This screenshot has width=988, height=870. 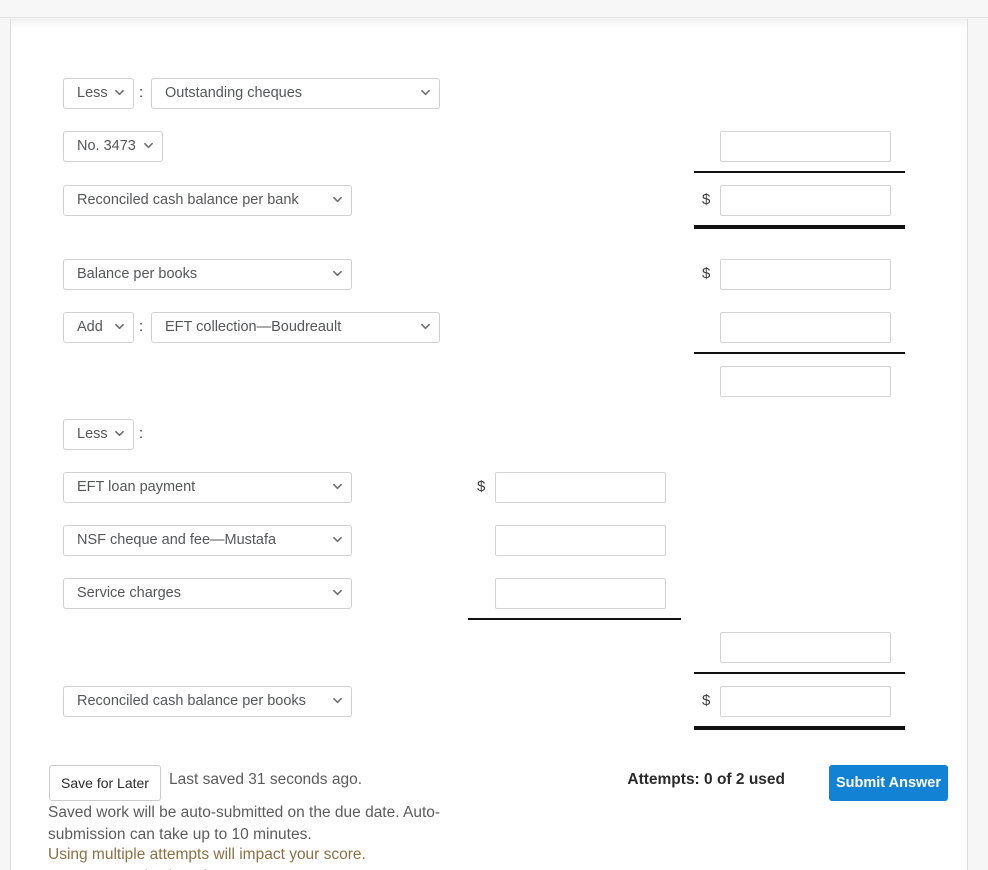 I want to click on rule-books-subtotal, so click(x=799, y=673).